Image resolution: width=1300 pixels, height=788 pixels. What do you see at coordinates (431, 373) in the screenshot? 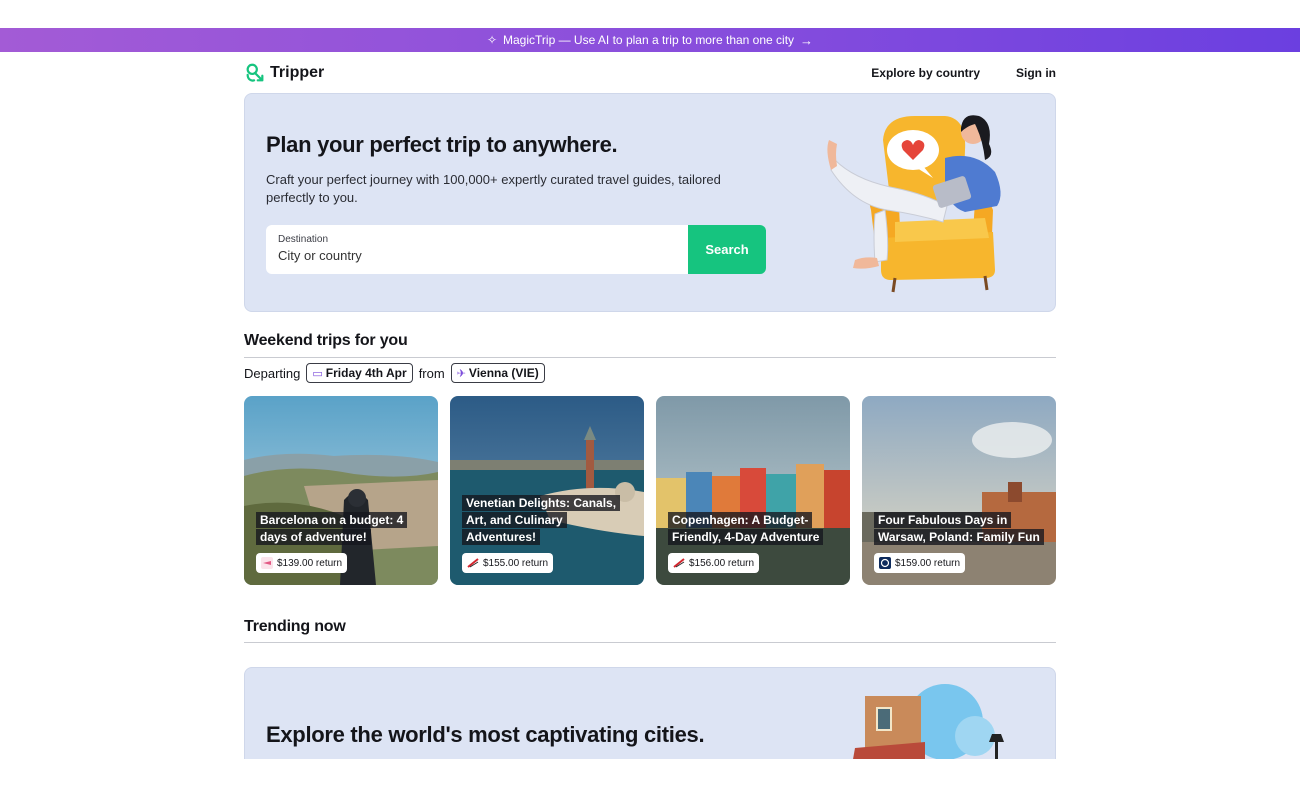
I see `from-label: from` at bounding box center [431, 373].